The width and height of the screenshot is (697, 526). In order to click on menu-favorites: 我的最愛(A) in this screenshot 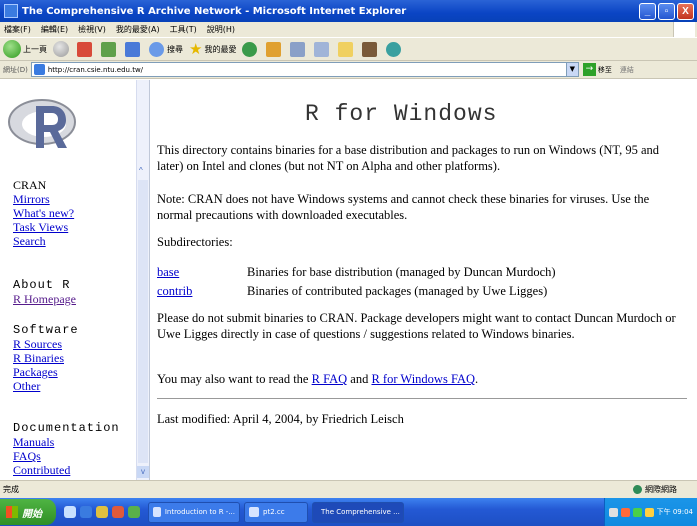, I will do `click(138, 29)`.